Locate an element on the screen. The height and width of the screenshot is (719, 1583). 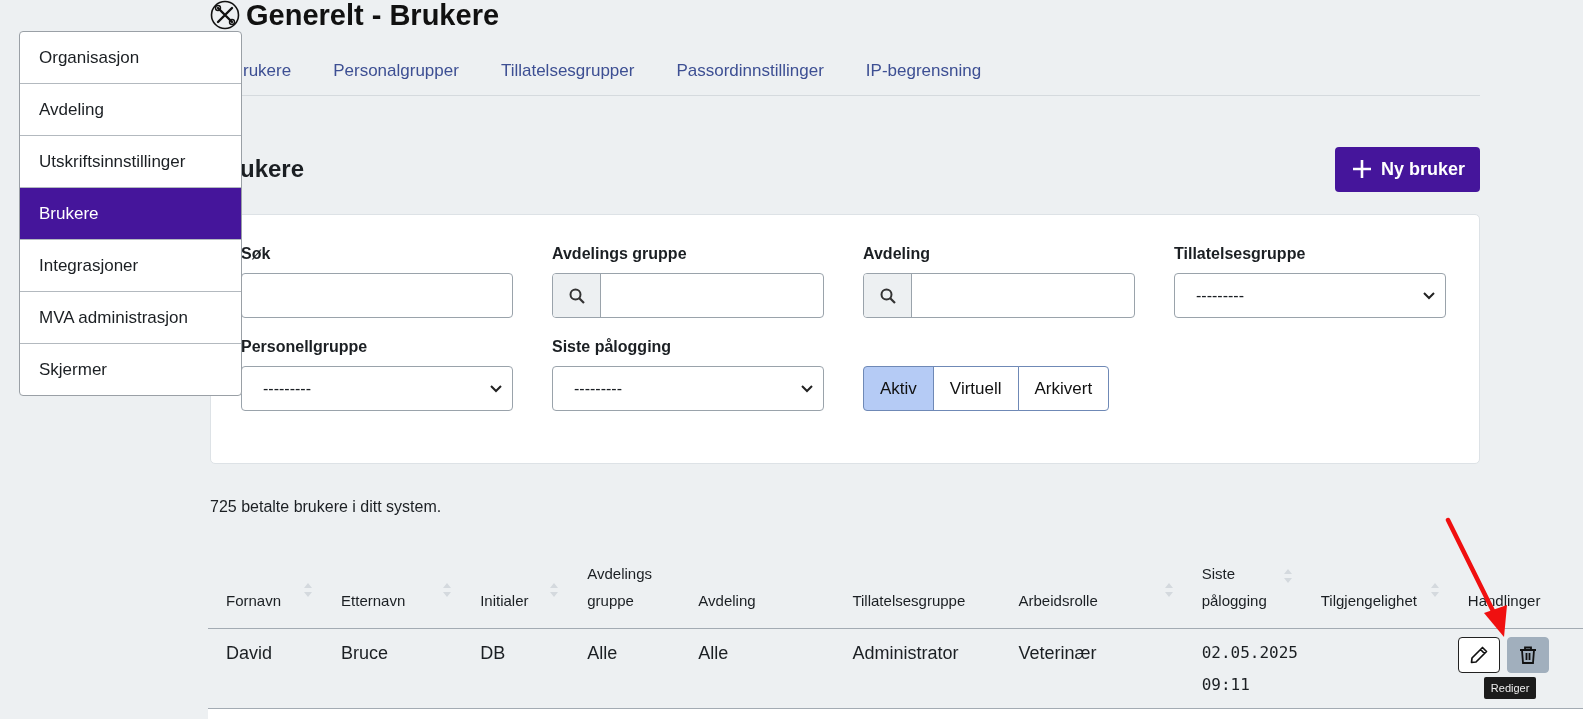
edit-button is located at coordinates (1478, 655).